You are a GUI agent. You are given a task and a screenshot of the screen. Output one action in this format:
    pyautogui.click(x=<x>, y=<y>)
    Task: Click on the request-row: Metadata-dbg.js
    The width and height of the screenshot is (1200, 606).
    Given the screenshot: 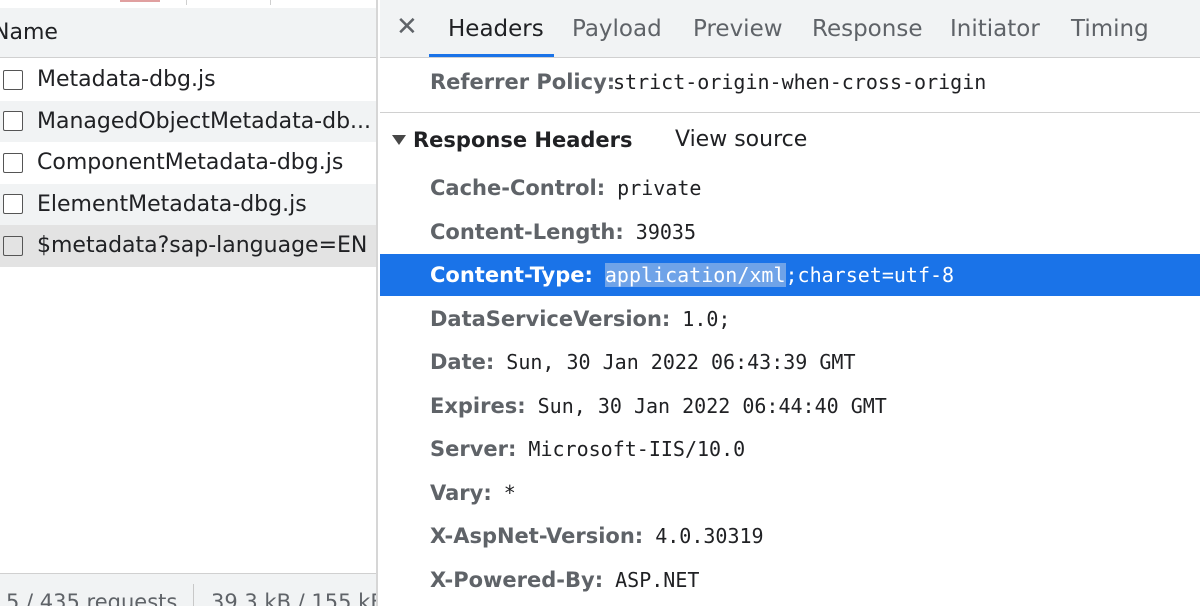 What is the action you would take?
    pyautogui.click(x=188, y=80)
    